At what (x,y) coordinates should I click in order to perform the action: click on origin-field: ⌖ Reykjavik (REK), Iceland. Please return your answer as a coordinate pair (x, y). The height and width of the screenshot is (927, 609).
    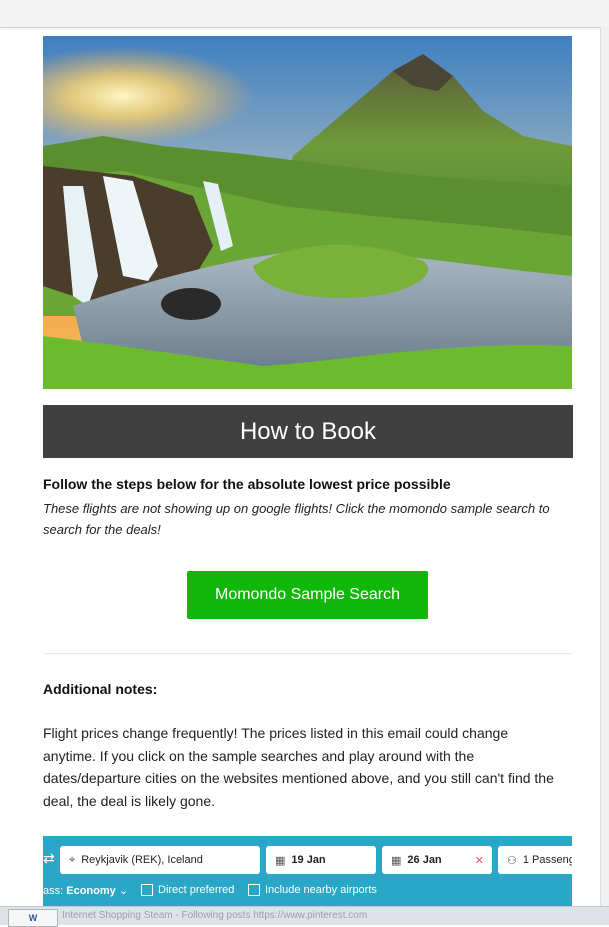
    Looking at the image, I should click on (160, 860).